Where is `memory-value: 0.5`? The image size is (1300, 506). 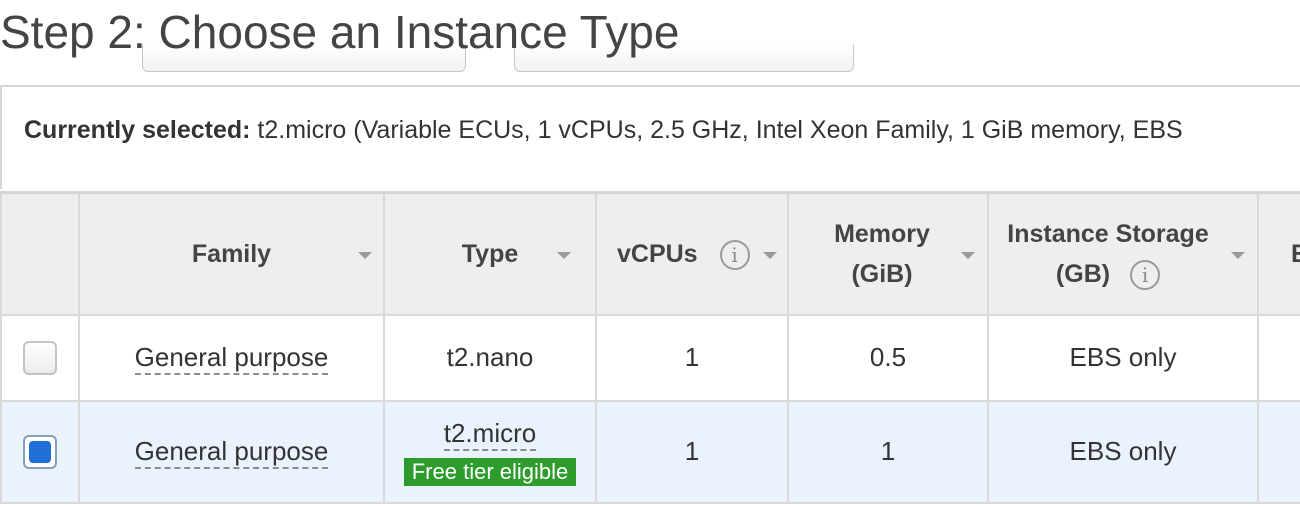
memory-value: 0.5 is located at coordinates (888, 357).